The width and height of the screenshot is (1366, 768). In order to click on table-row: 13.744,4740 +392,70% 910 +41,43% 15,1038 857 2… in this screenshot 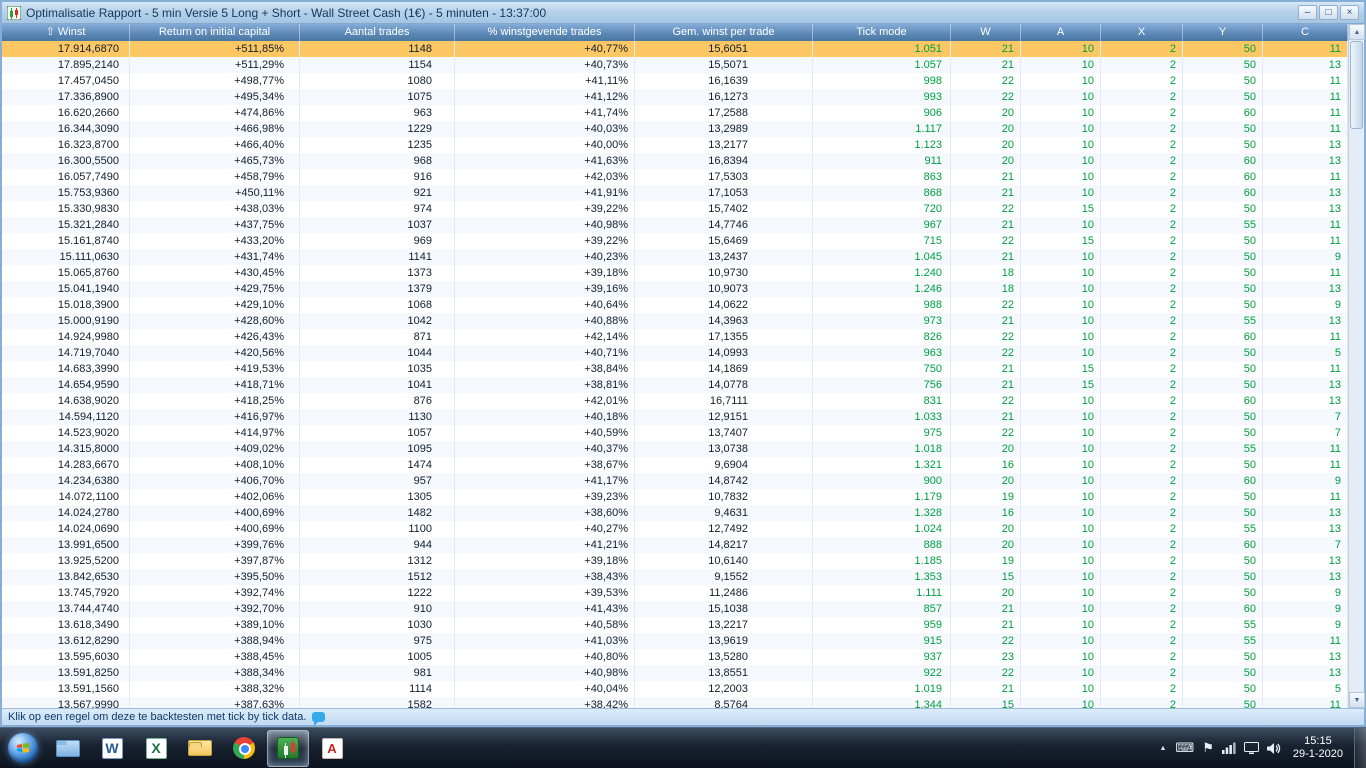, I will do `click(675, 609)`.